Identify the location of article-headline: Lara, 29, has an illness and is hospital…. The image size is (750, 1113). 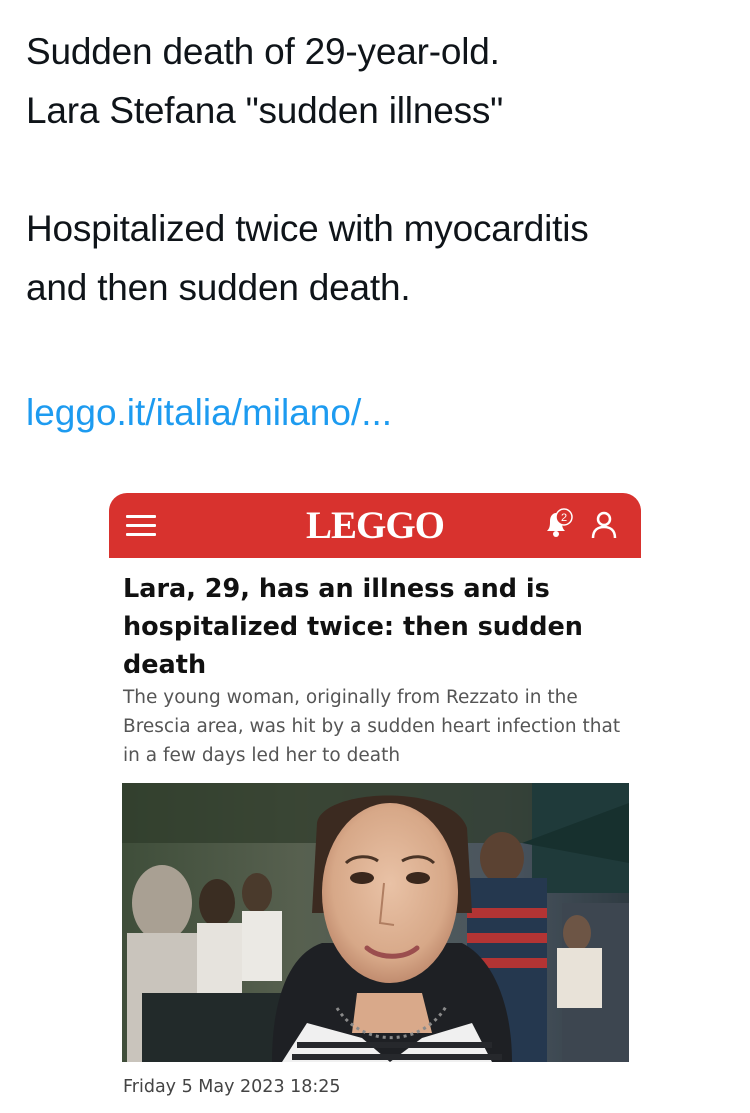
(375, 627).